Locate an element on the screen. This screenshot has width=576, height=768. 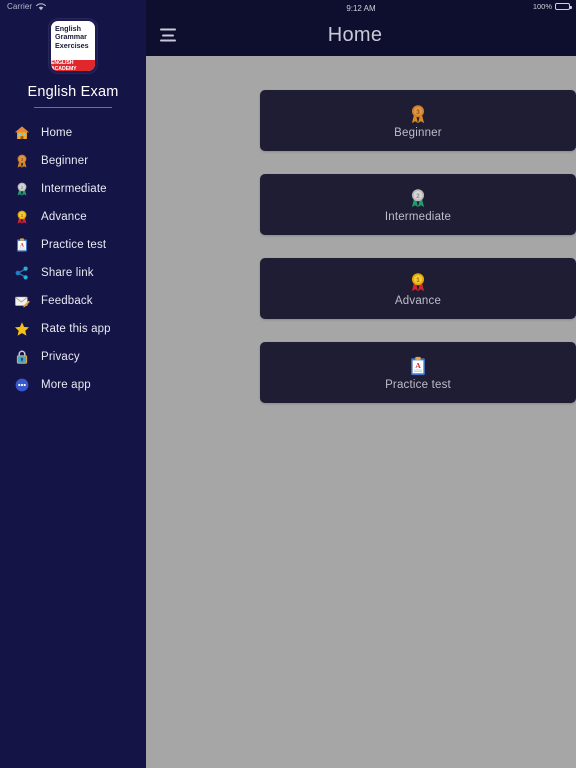
logo-text: English Grammar Exercises is located at coordinates (73, 40).